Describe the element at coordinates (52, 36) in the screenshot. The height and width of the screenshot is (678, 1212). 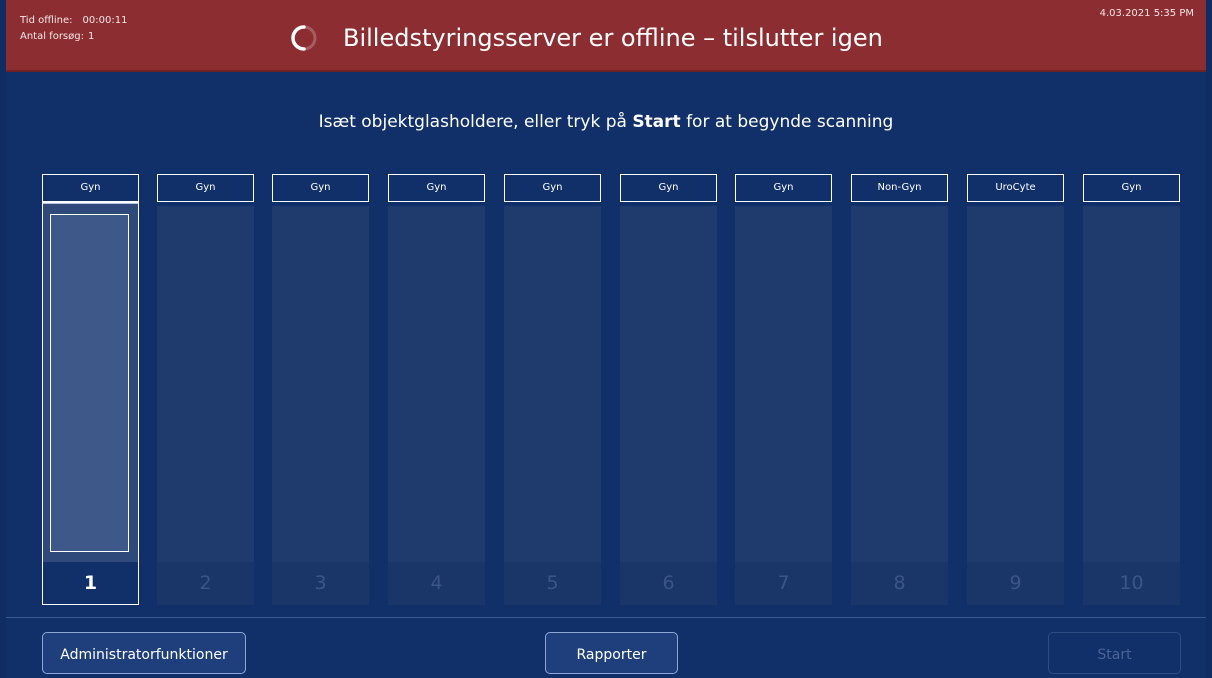
I see `attempts-label: Antal forsøg:` at that location.